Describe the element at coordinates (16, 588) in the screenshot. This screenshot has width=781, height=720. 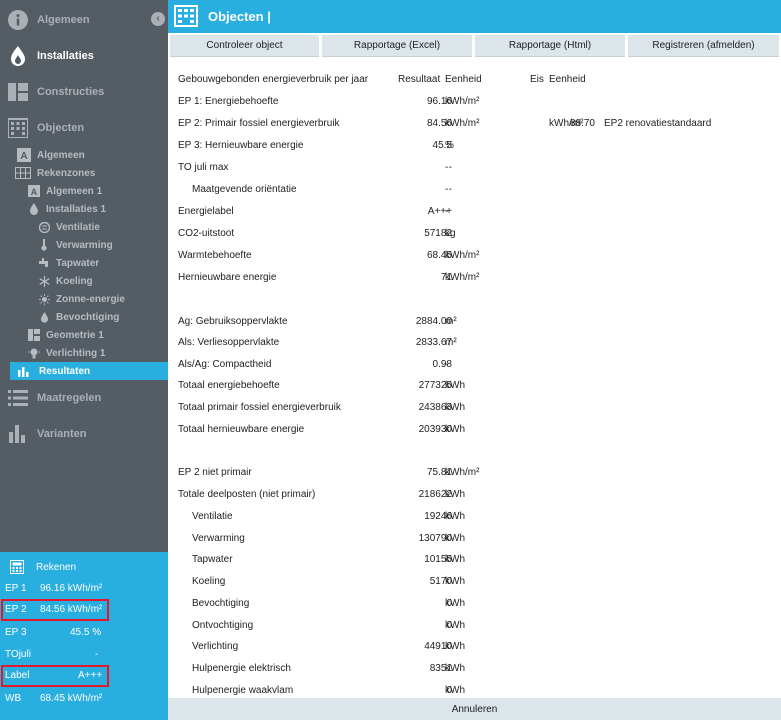
I see `calc-key: EP 1` at that location.